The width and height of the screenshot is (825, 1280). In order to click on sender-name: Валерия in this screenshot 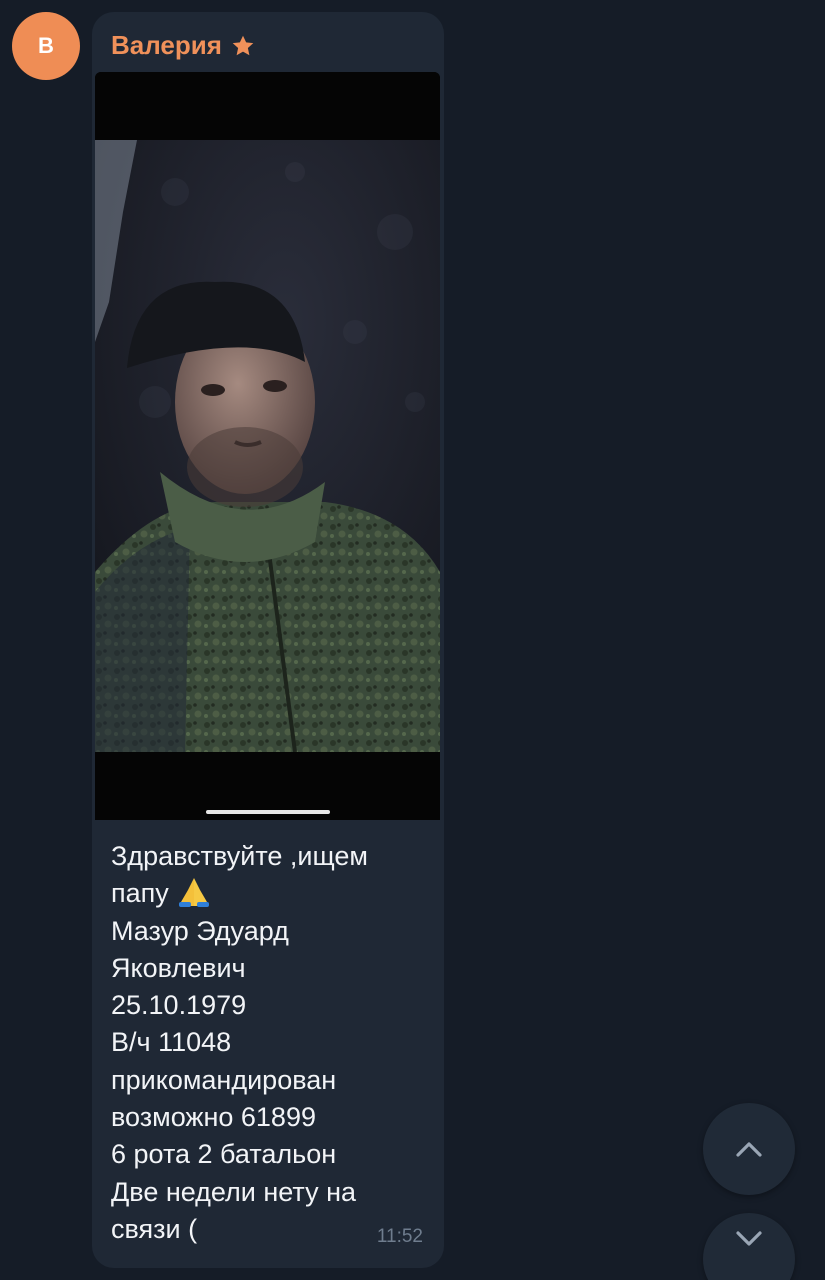, I will do `click(166, 45)`.